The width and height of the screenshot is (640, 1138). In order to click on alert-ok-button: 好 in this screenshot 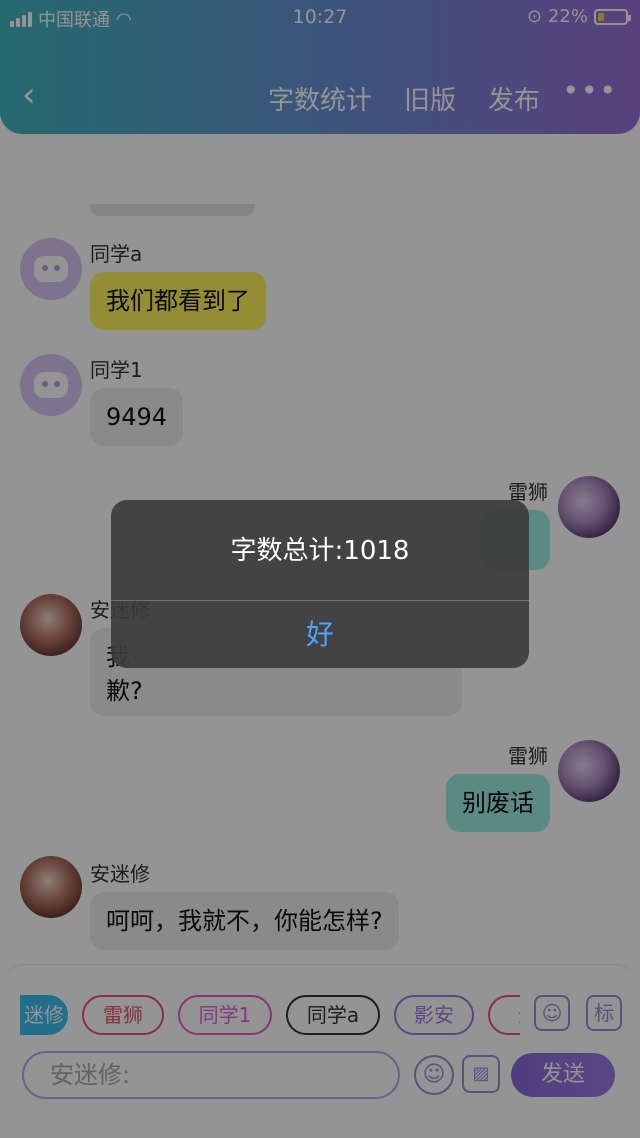, I will do `click(320, 634)`.